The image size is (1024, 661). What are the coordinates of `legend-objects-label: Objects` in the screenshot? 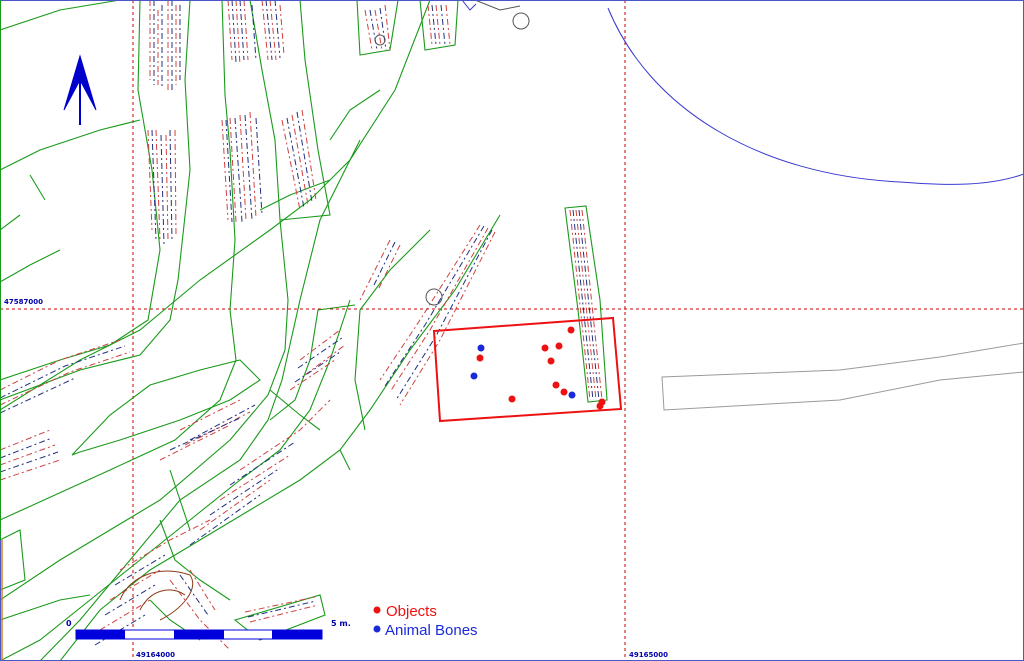 It's located at (411, 611).